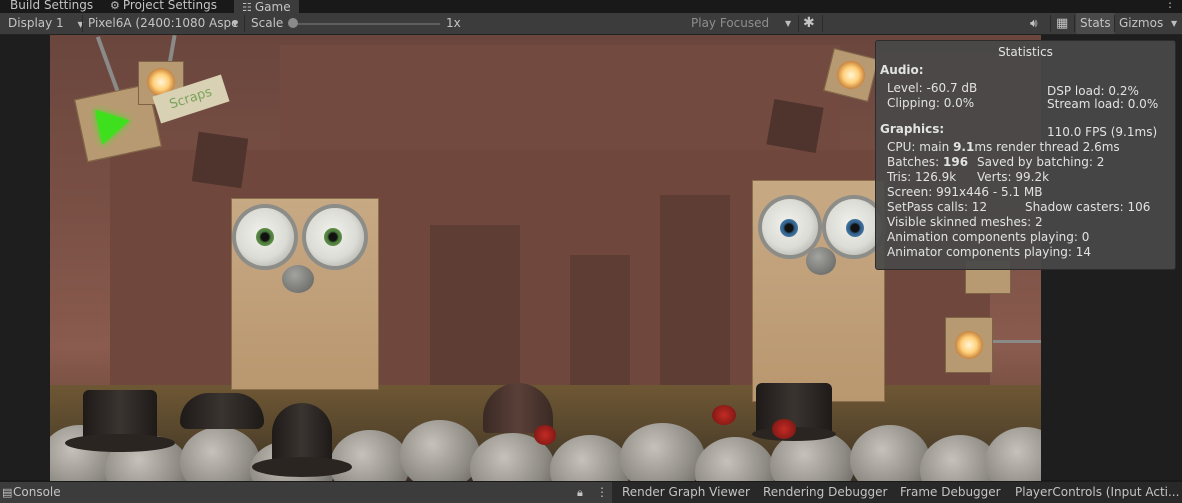  I want to click on dsp-load: DSP load: 0.2%, so click(1093, 91).